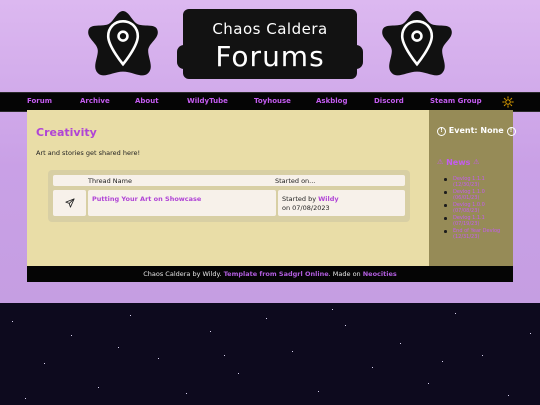 The image size is (540, 405). Describe the element at coordinates (88, 153) in the screenshot. I see `page-description: Art and stories get shared here!` at that location.